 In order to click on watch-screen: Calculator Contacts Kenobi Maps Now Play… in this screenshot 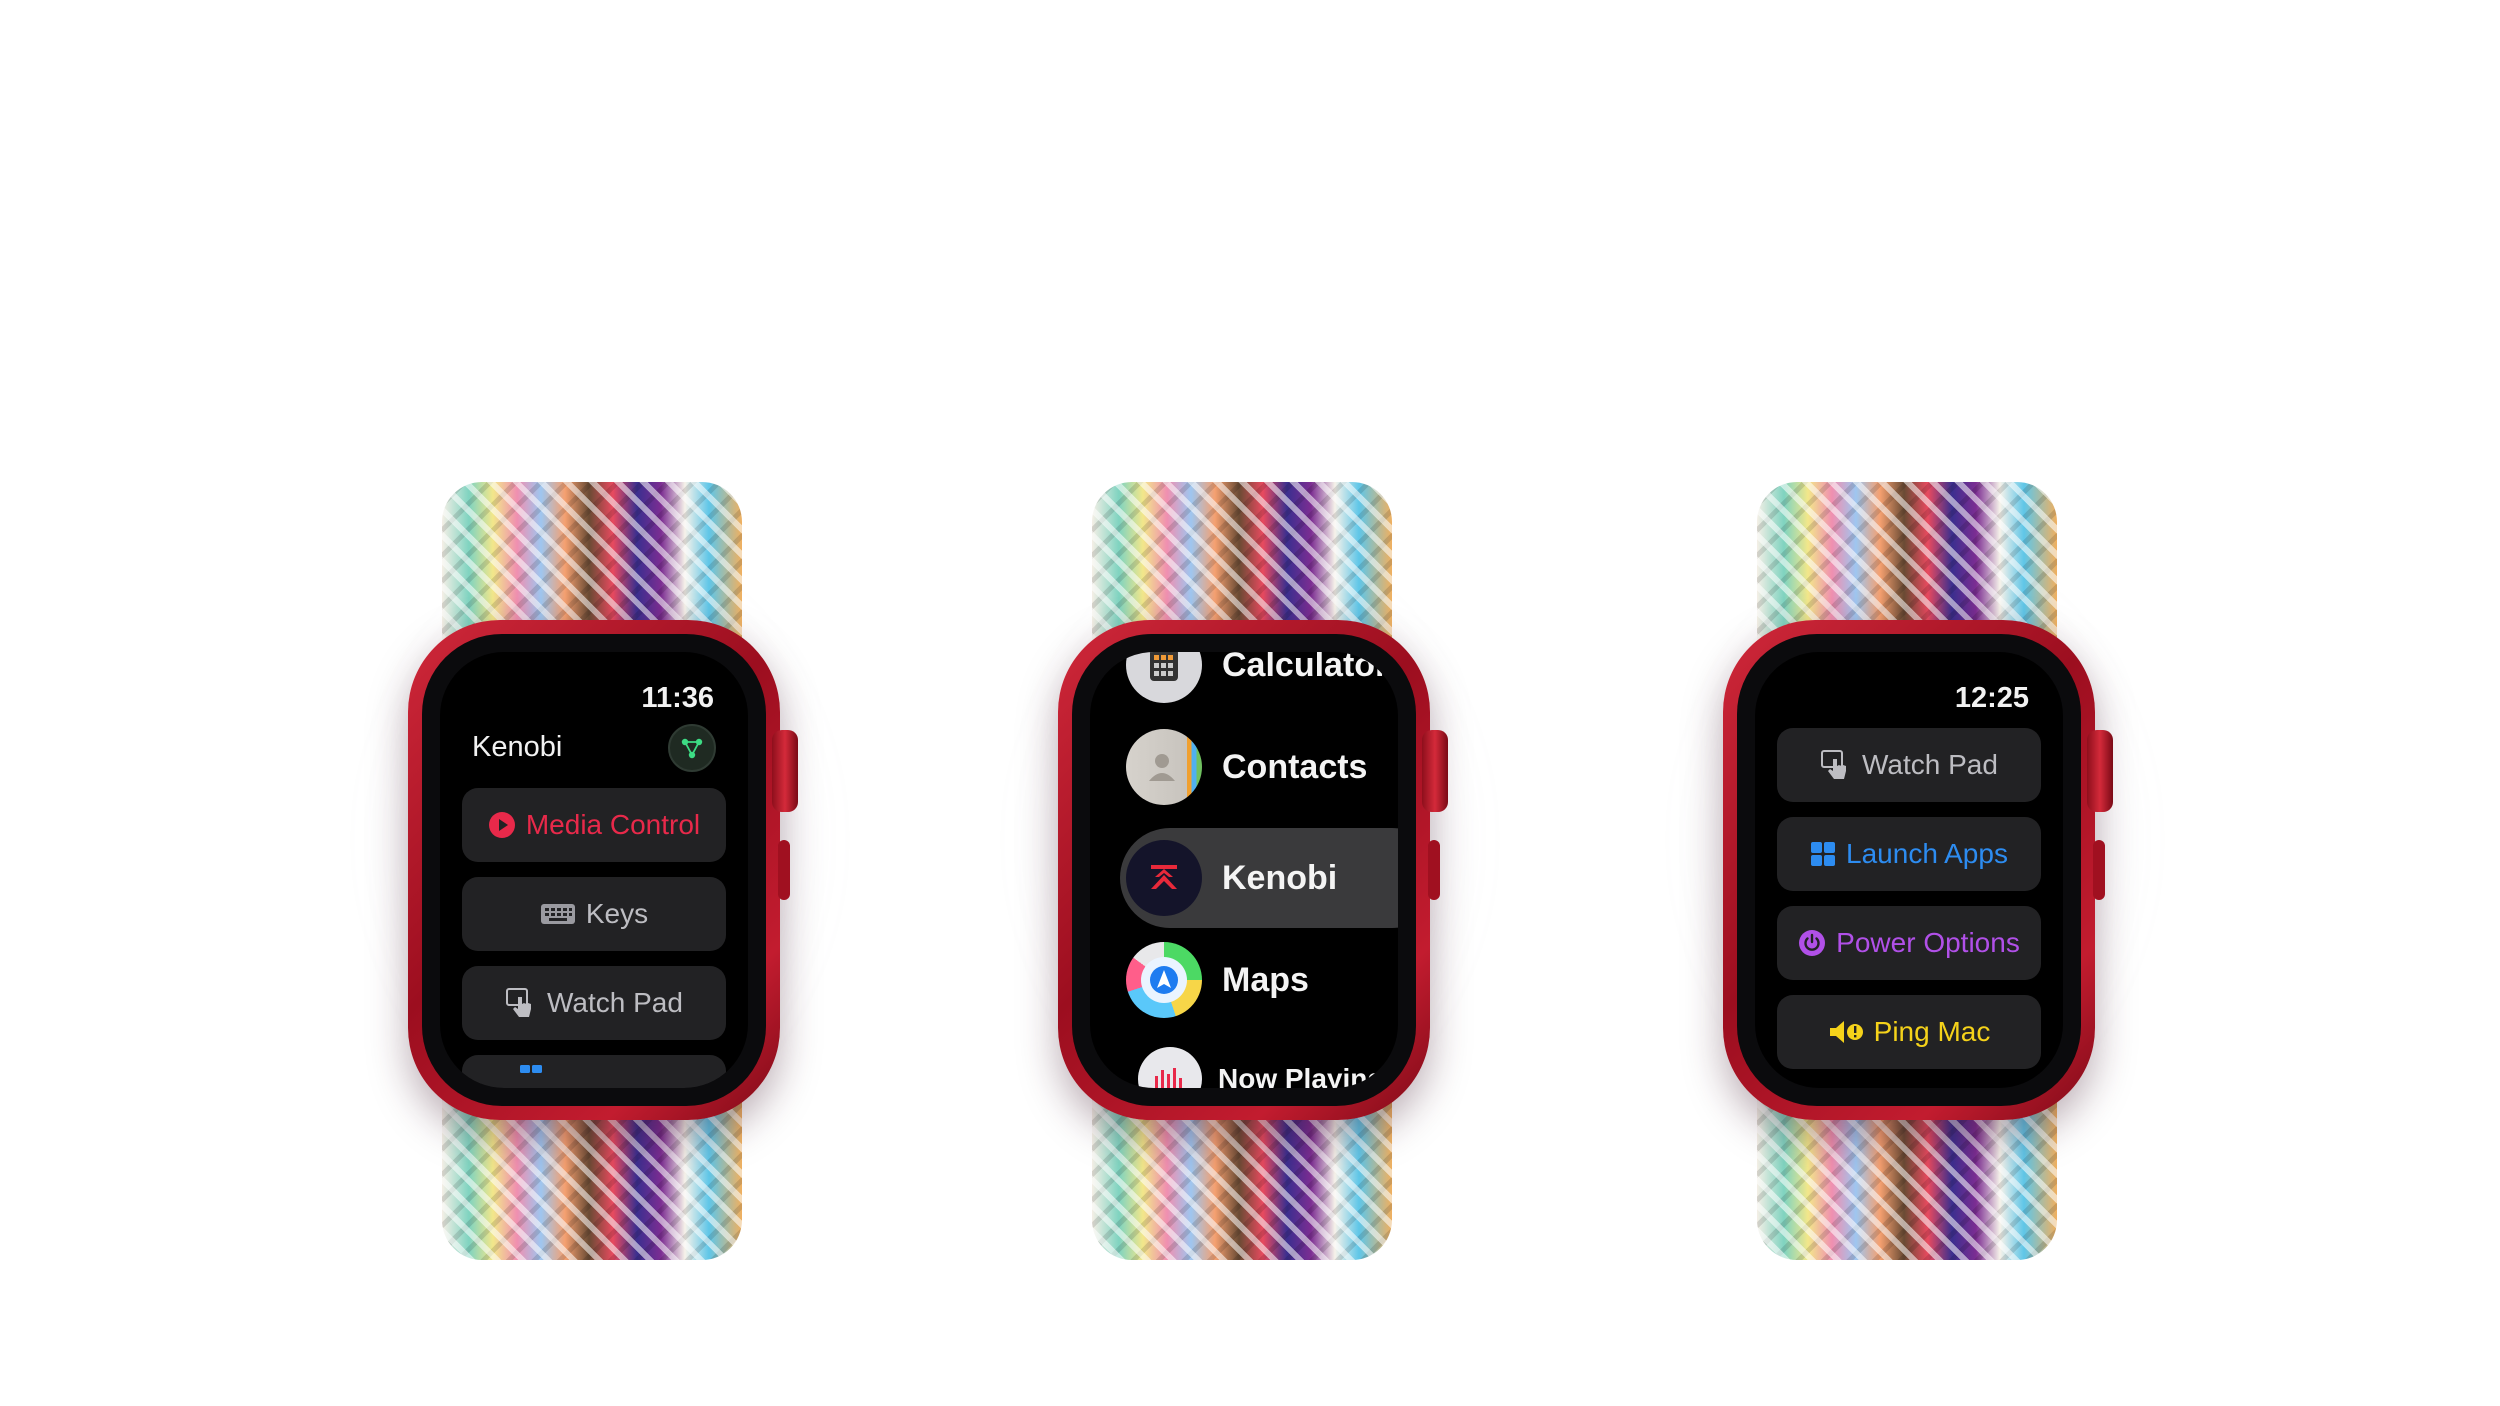, I will do `click(1244, 870)`.